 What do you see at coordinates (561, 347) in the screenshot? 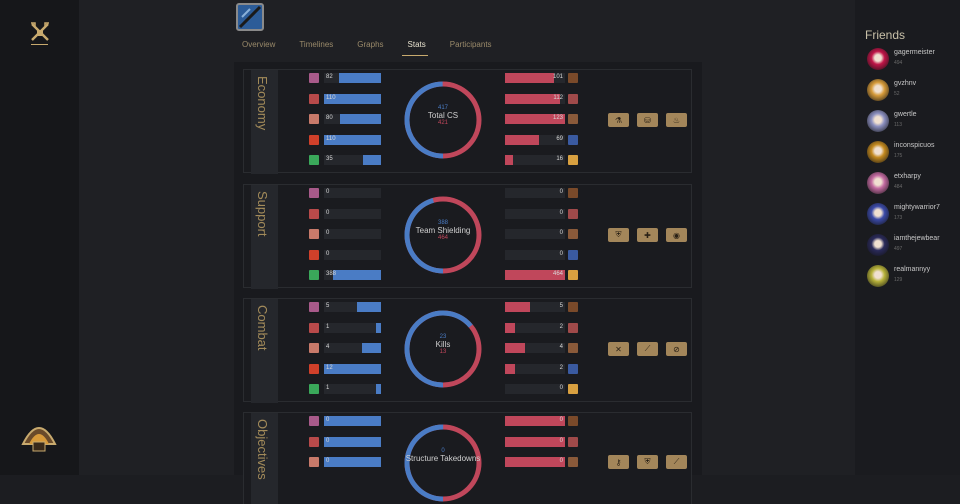
I see `red-stat-value: 4` at bounding box center [561, 347].